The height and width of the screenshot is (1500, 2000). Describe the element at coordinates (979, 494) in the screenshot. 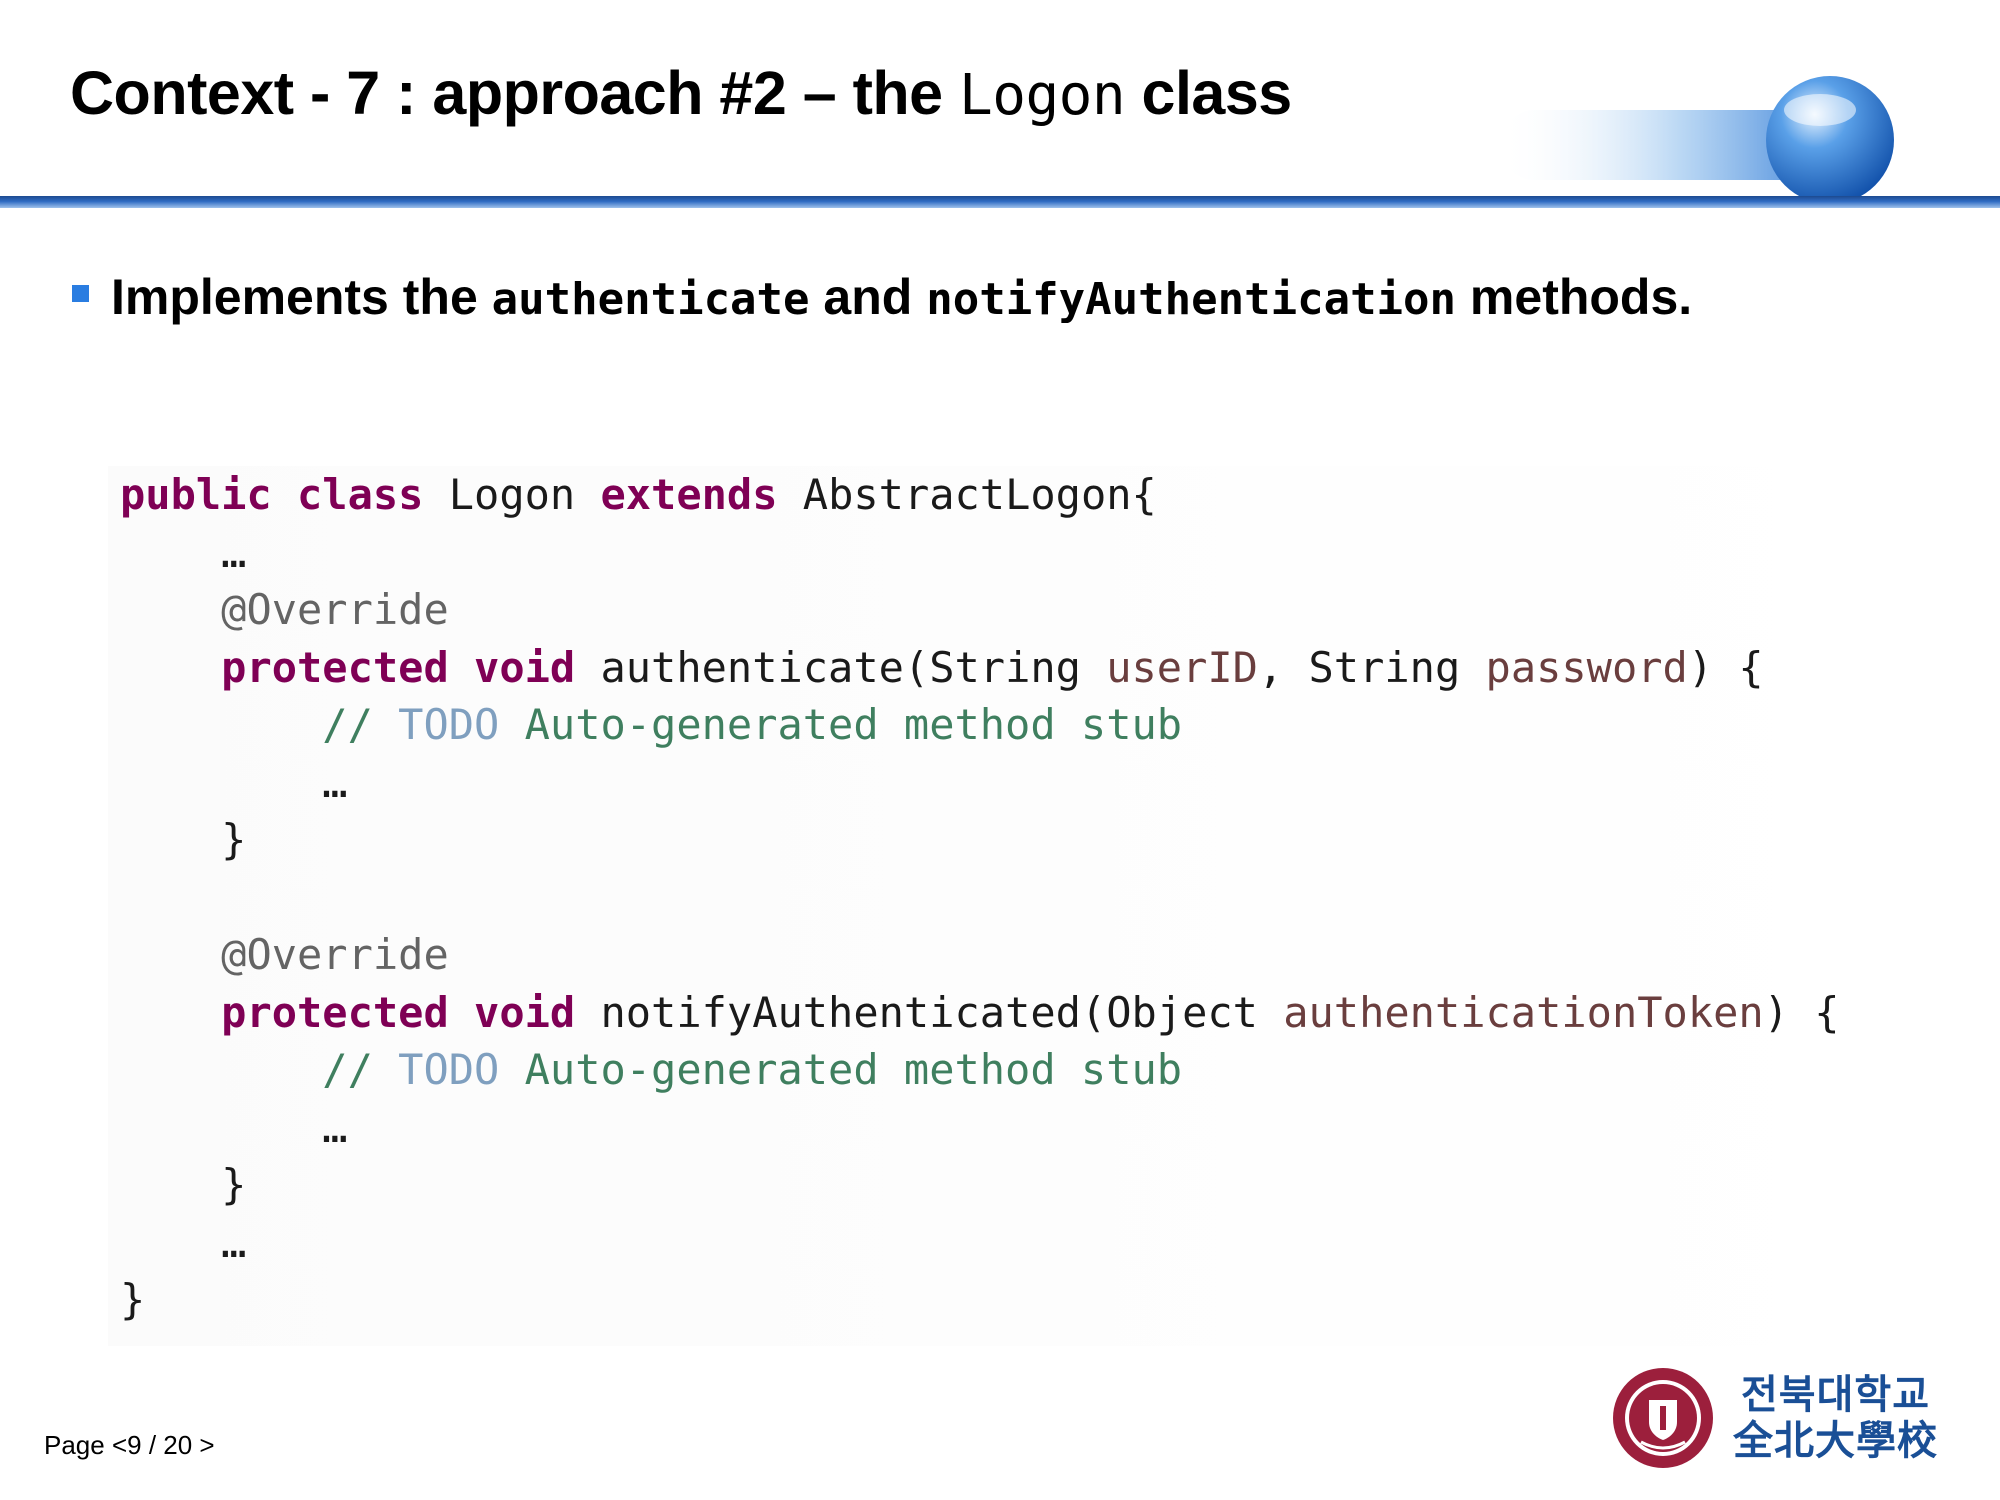

I see `code-base-class: AbstractLogon{` at that location.